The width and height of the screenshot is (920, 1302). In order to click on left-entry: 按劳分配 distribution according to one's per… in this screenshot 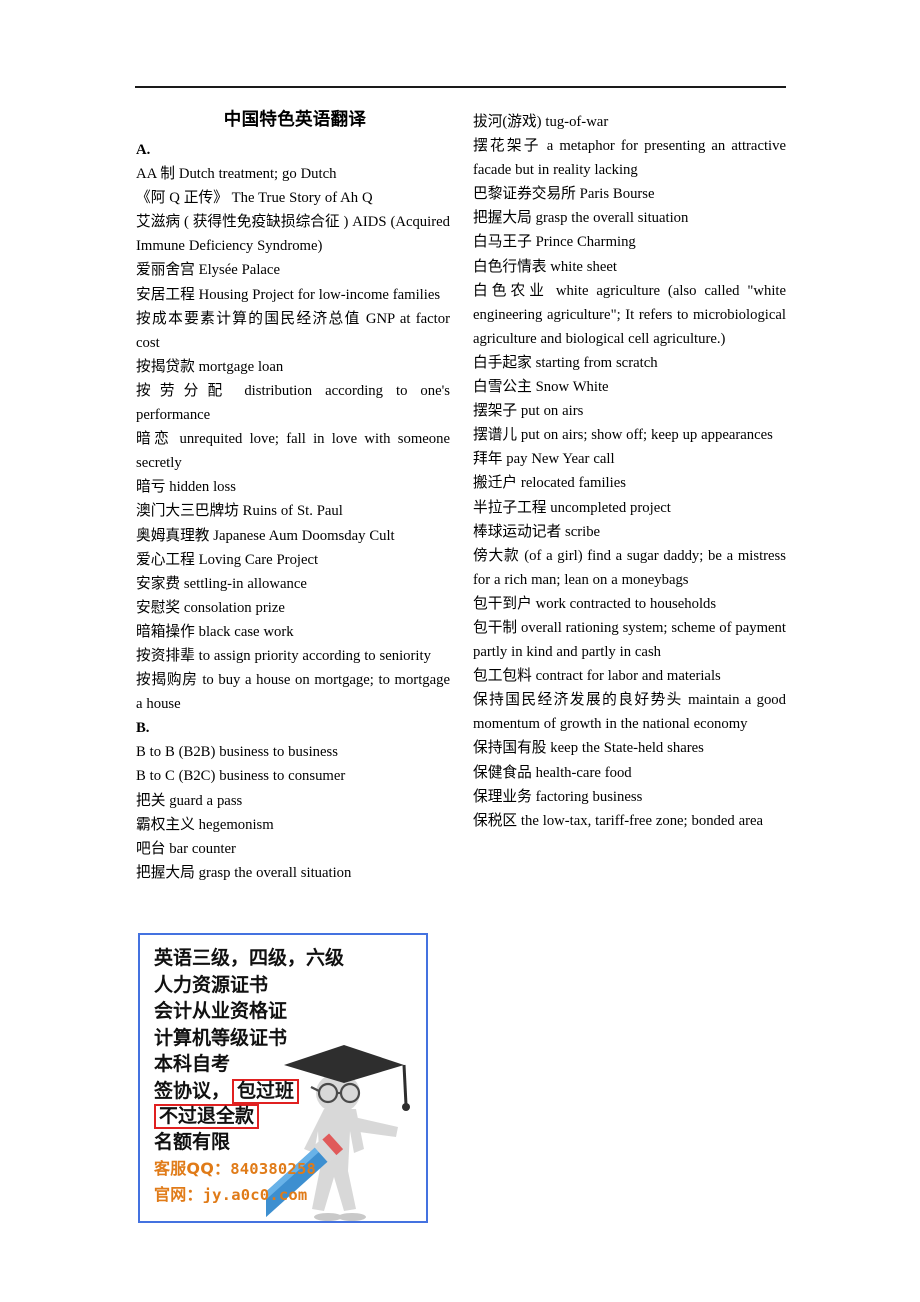, I will do `click(293, 403)`.